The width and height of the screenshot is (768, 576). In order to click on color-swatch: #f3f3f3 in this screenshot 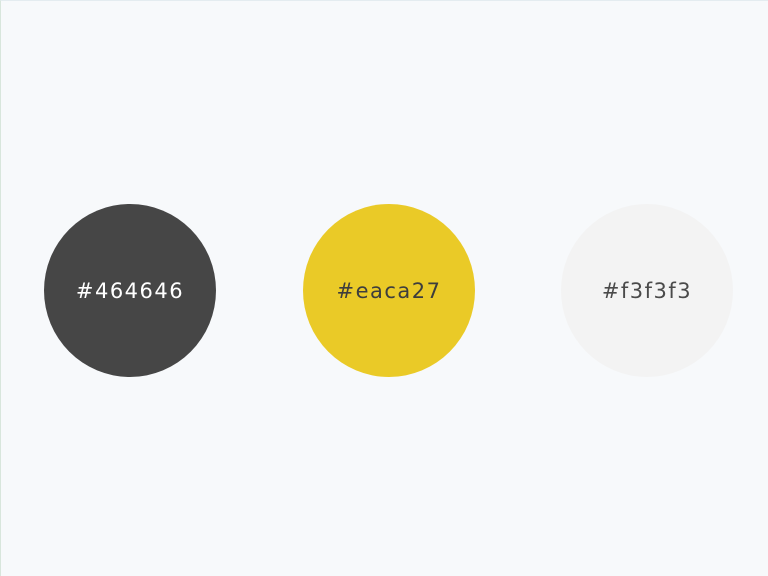, I will do `click(647, 290)`.